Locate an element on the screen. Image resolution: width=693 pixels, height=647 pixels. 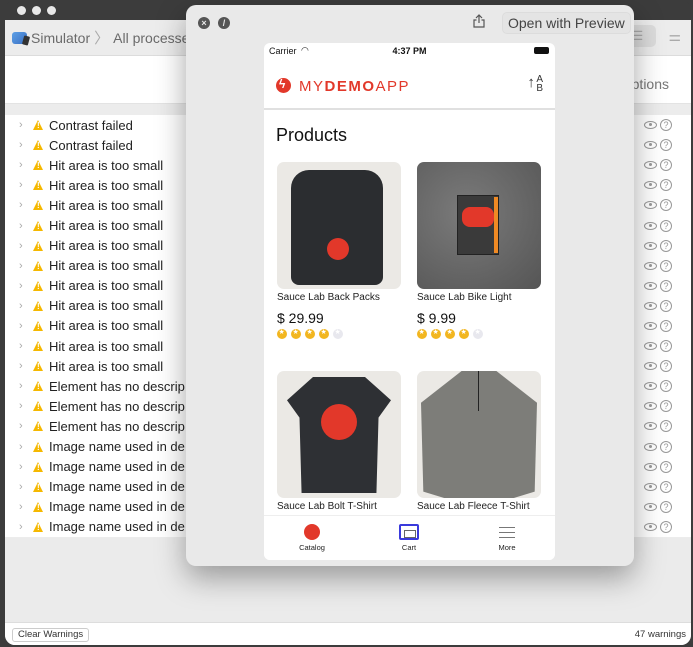
sort-icon: ↑ A B is located at coordinates (535, 84).